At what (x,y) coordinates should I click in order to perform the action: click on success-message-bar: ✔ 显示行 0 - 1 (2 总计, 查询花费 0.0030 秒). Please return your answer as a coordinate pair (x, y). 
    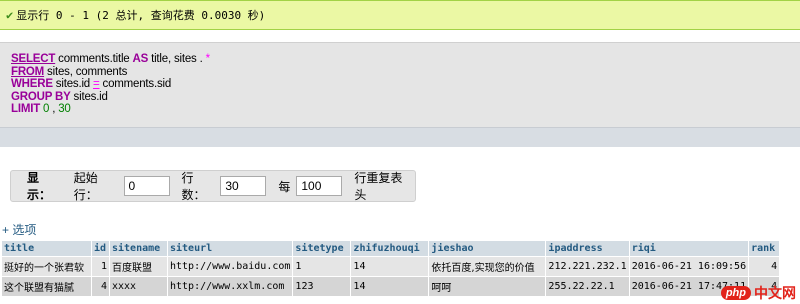
    Looking at the image, I should click on (400, 15).